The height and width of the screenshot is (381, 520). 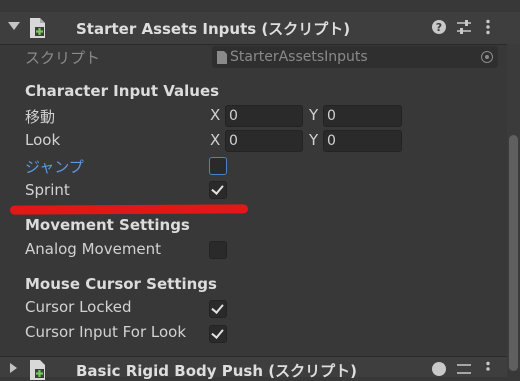 I want to click on help-icon, so click(x=439, y=369).